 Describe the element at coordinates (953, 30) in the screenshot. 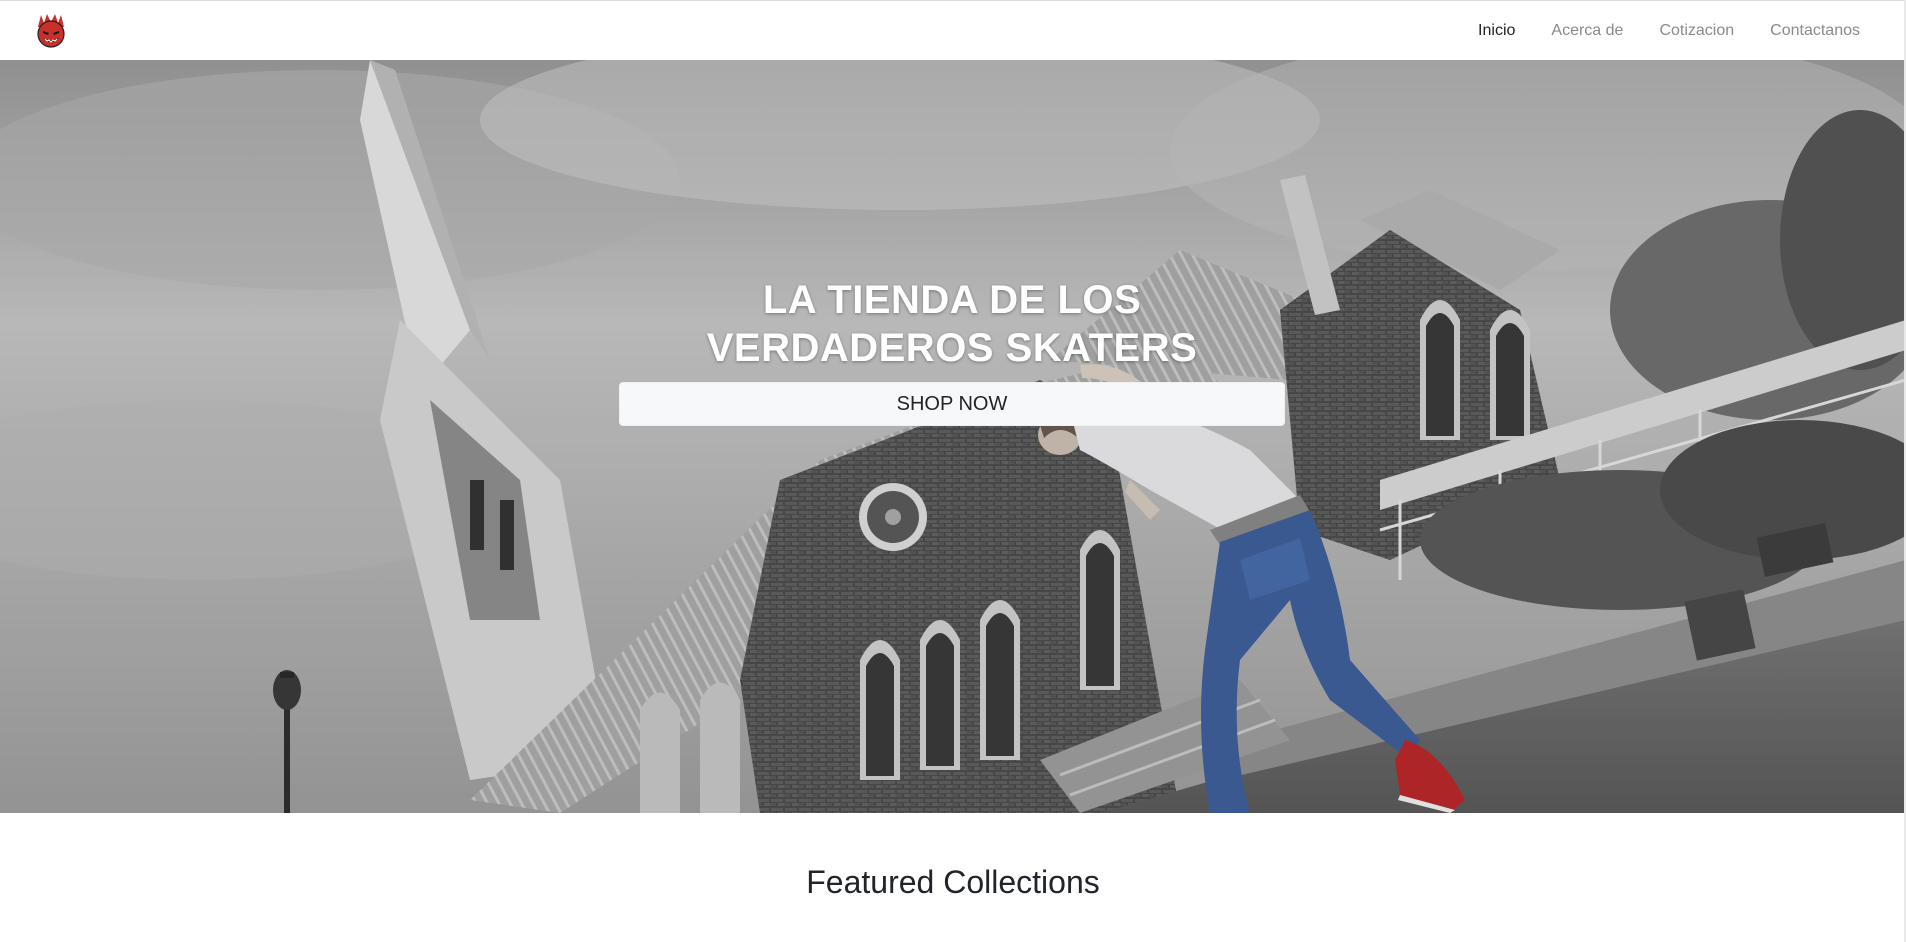

I see `top-navbar: Inicio Acerca de Cotizacion Contactanos` at that location.